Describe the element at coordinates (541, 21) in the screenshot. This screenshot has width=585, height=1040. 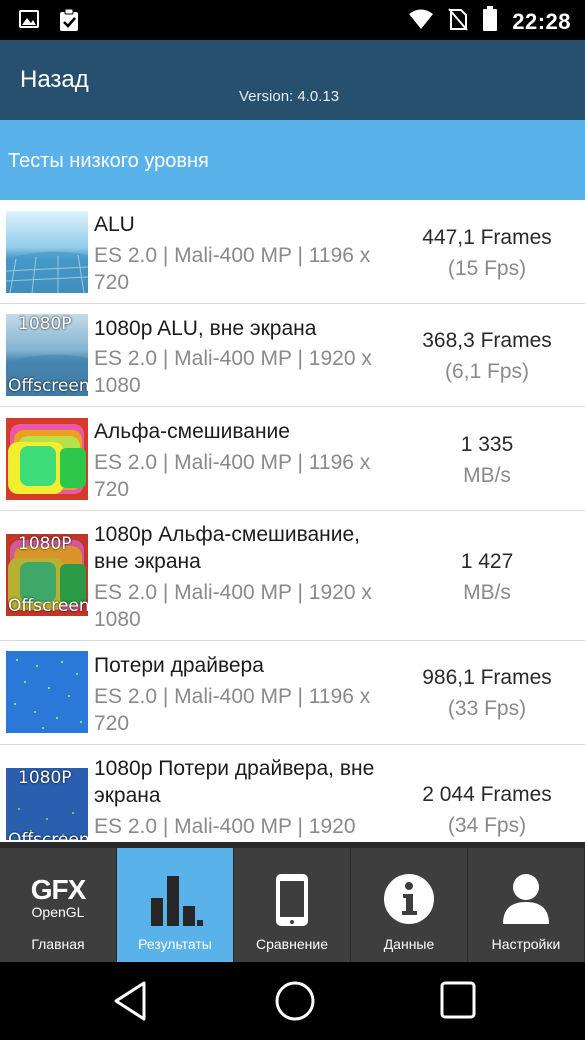
I see `clock: 22:28` at that location.